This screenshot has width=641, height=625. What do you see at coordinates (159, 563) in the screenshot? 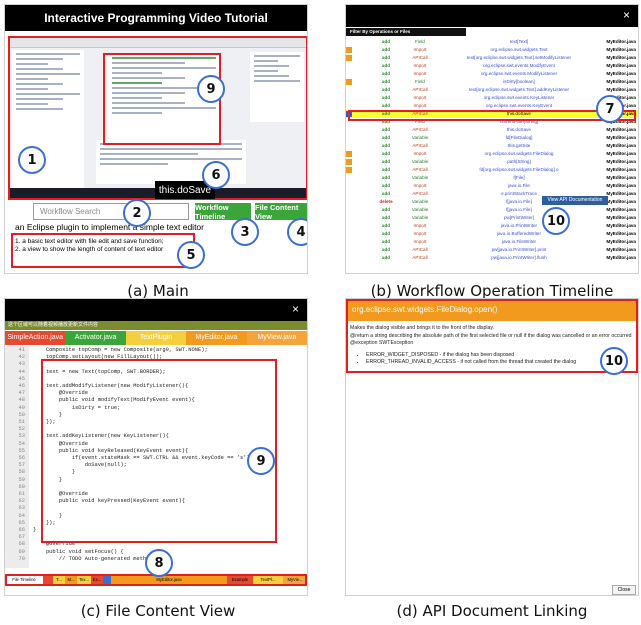
I see `marker-8: 8` at bounding box center [159, 563].